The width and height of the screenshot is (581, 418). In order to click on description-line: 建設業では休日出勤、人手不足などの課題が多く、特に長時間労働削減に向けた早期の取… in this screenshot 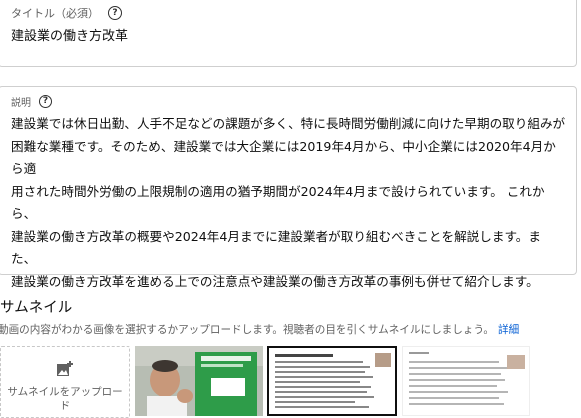, I will do `click(288, 123)`.